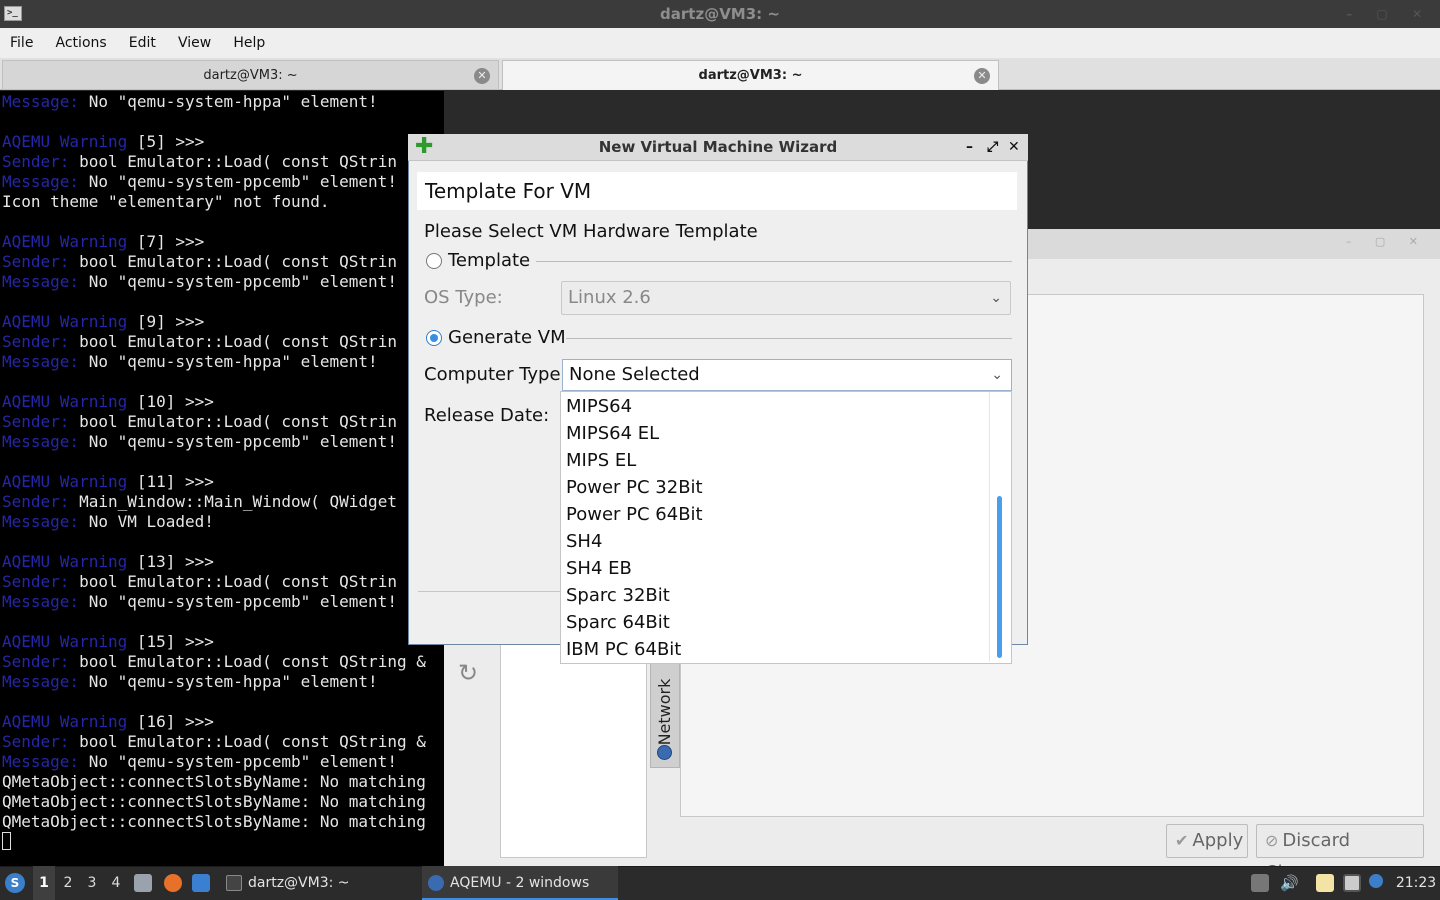  Describe the element at coordinates (190, 362) in the screenshot. I see `terminal-line: Message: No "qemu-system-hppa" element!` at that location.